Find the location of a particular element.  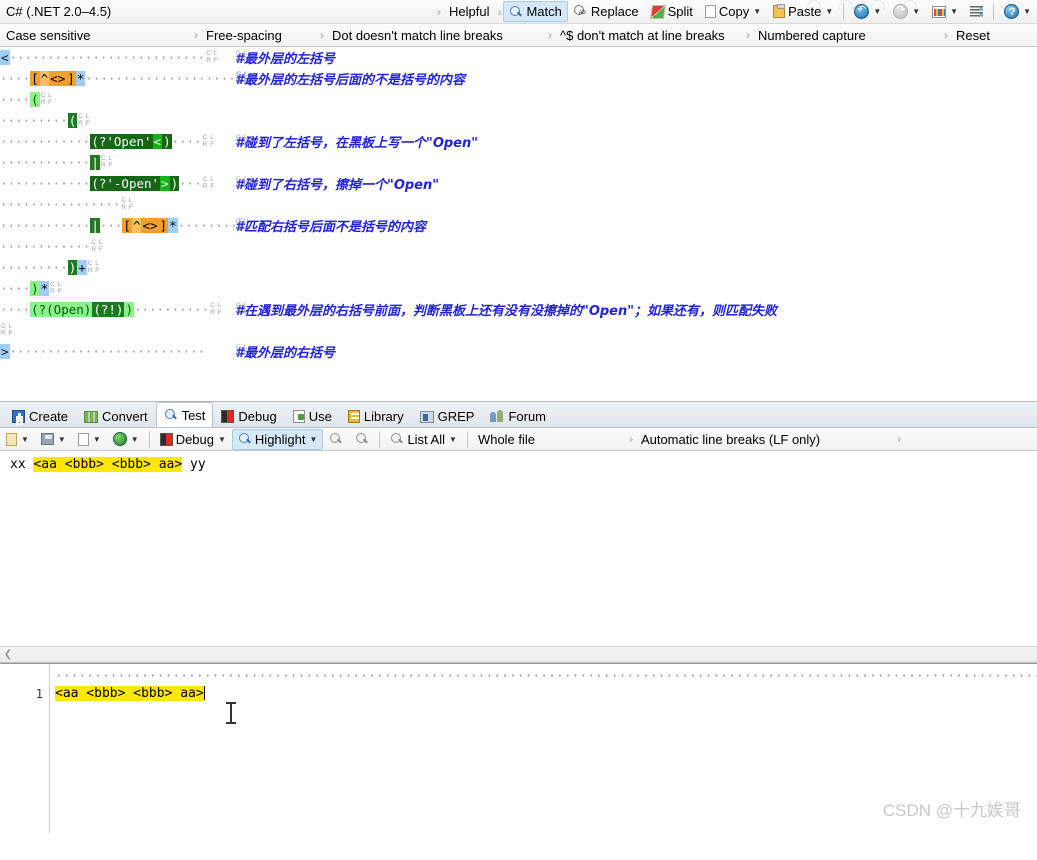

line-breaks-selector: Automatic line breaks (LF only) is located at coordinates (765, 439).